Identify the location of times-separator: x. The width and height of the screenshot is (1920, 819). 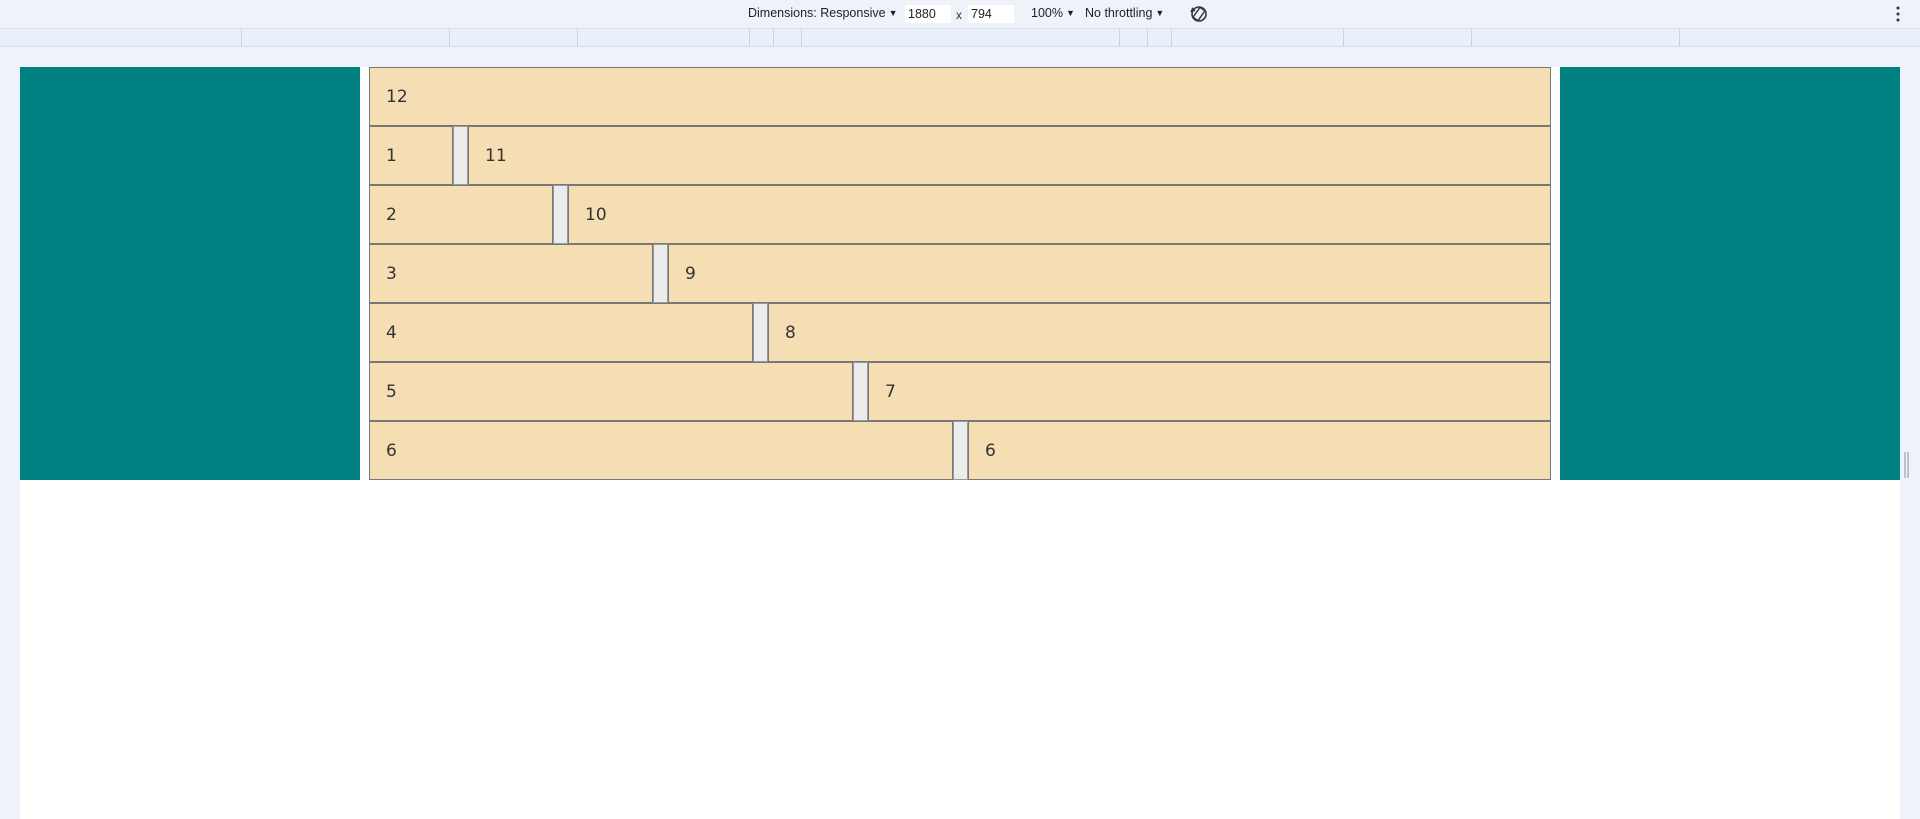
(959, 15).